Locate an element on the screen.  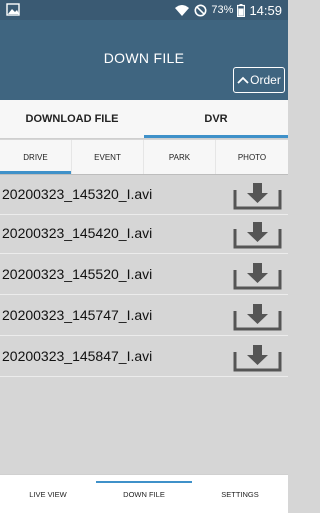
tab-drive: DRIVE is located at coordinates (36, 157).